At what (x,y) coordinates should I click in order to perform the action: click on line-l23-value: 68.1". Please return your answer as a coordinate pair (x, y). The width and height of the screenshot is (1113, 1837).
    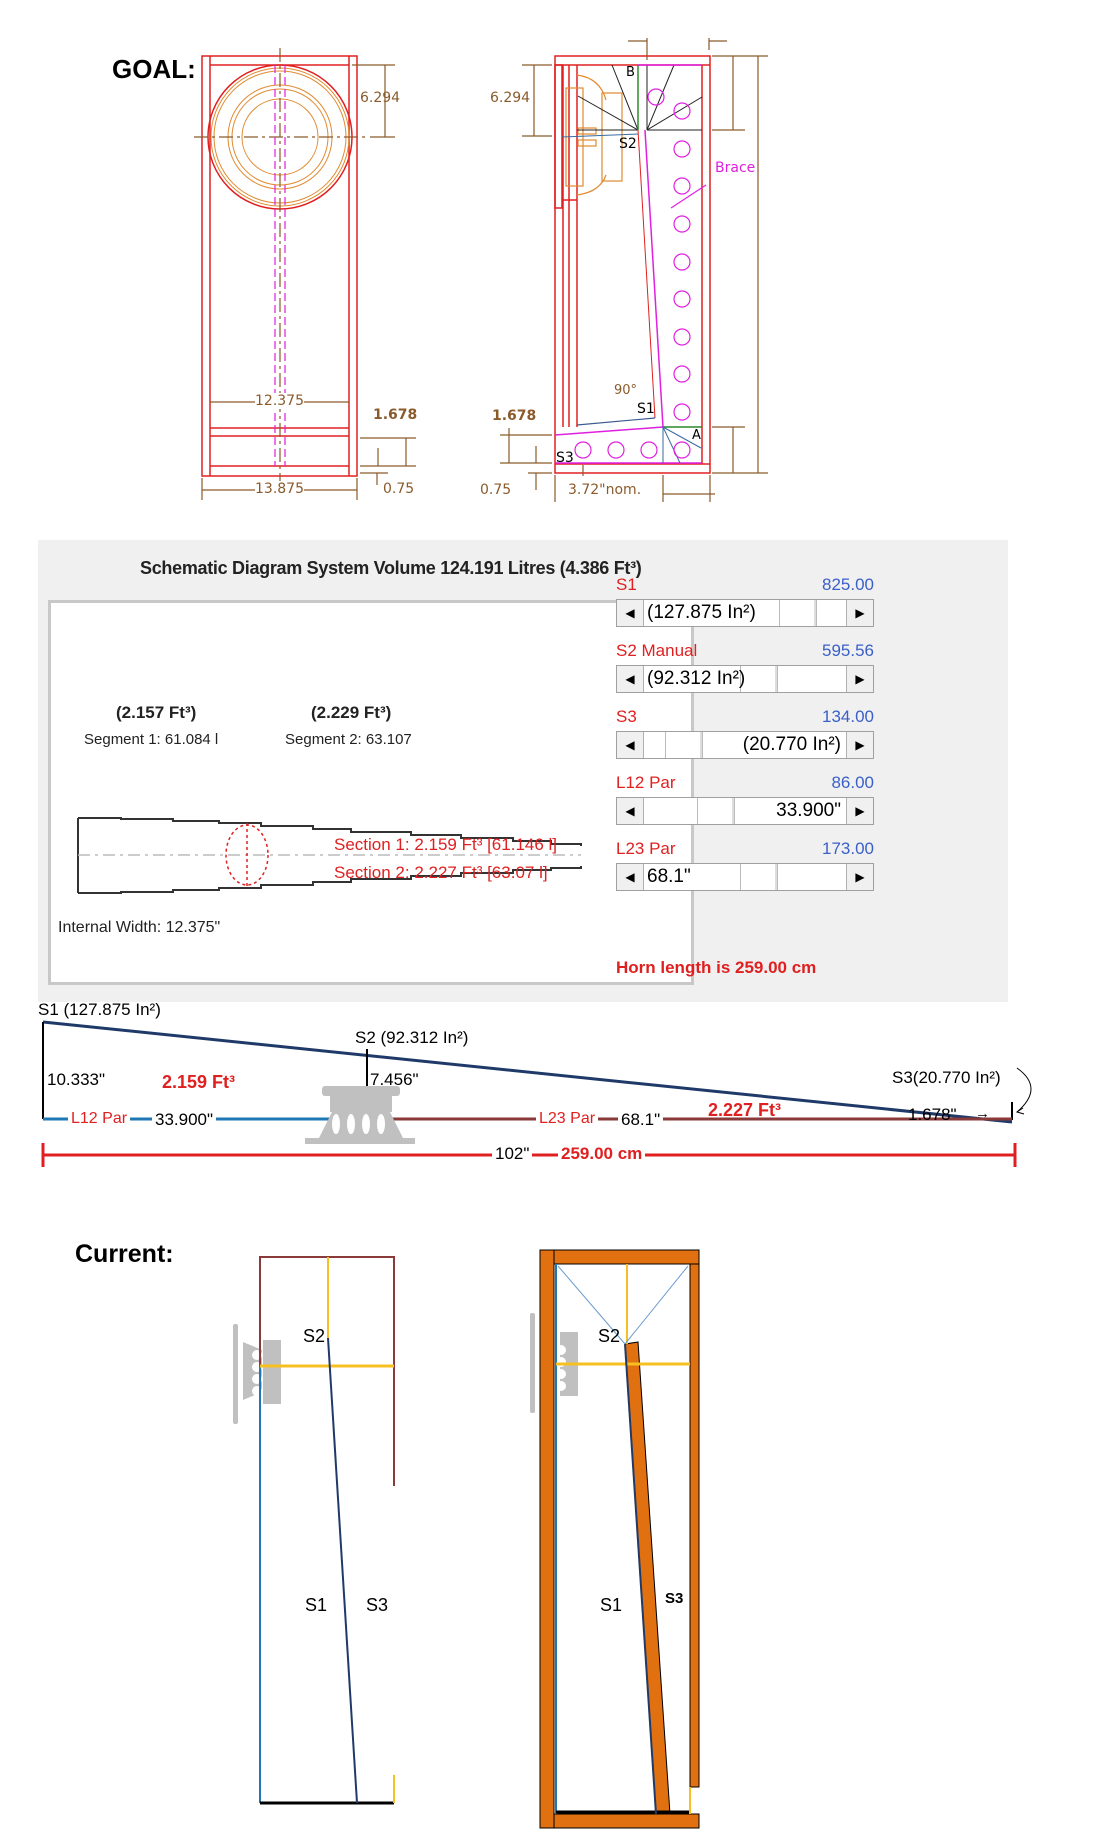
    Looking at the image, I should click on (641, 1120).